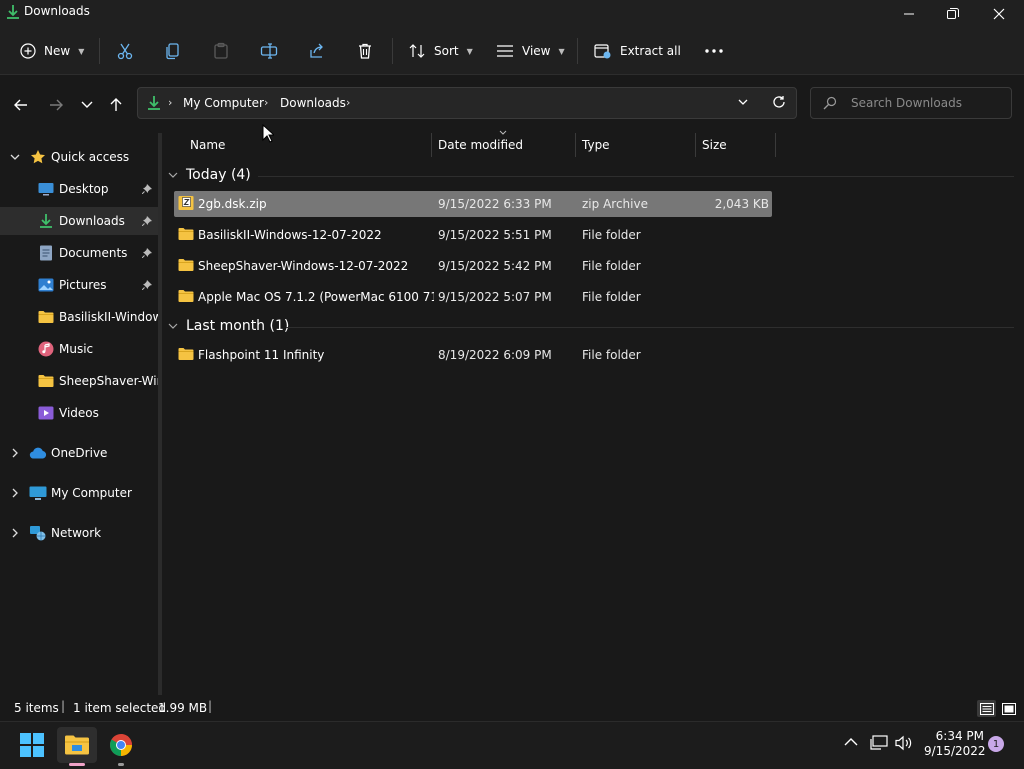 This screenshot has height=769, width=1024. I want to click on notification-badge: 1, so click(996, 744).